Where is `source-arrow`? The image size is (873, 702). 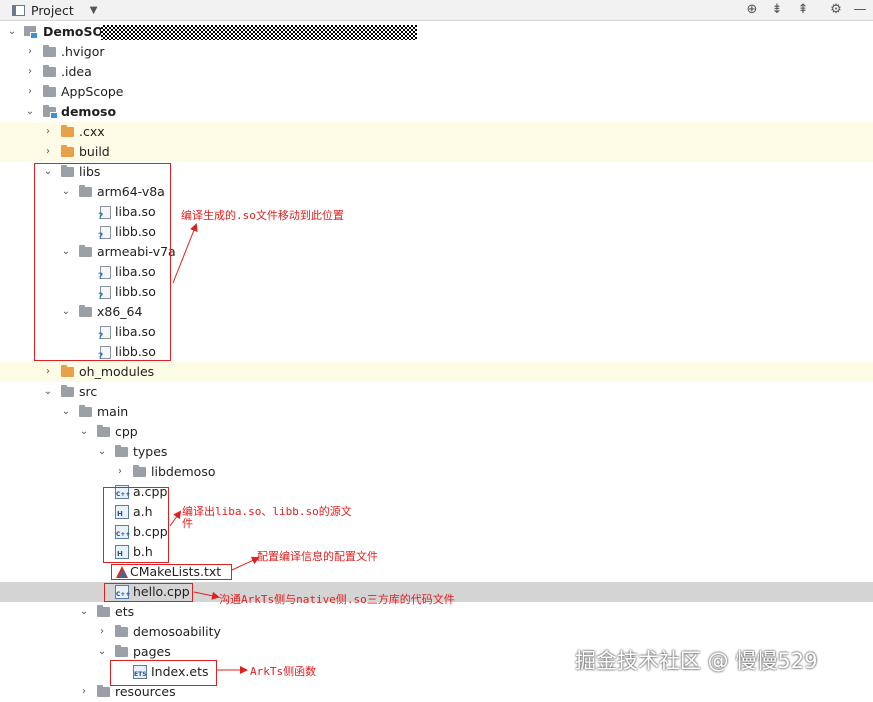
source-arrow is located at coordinates (175, 518).